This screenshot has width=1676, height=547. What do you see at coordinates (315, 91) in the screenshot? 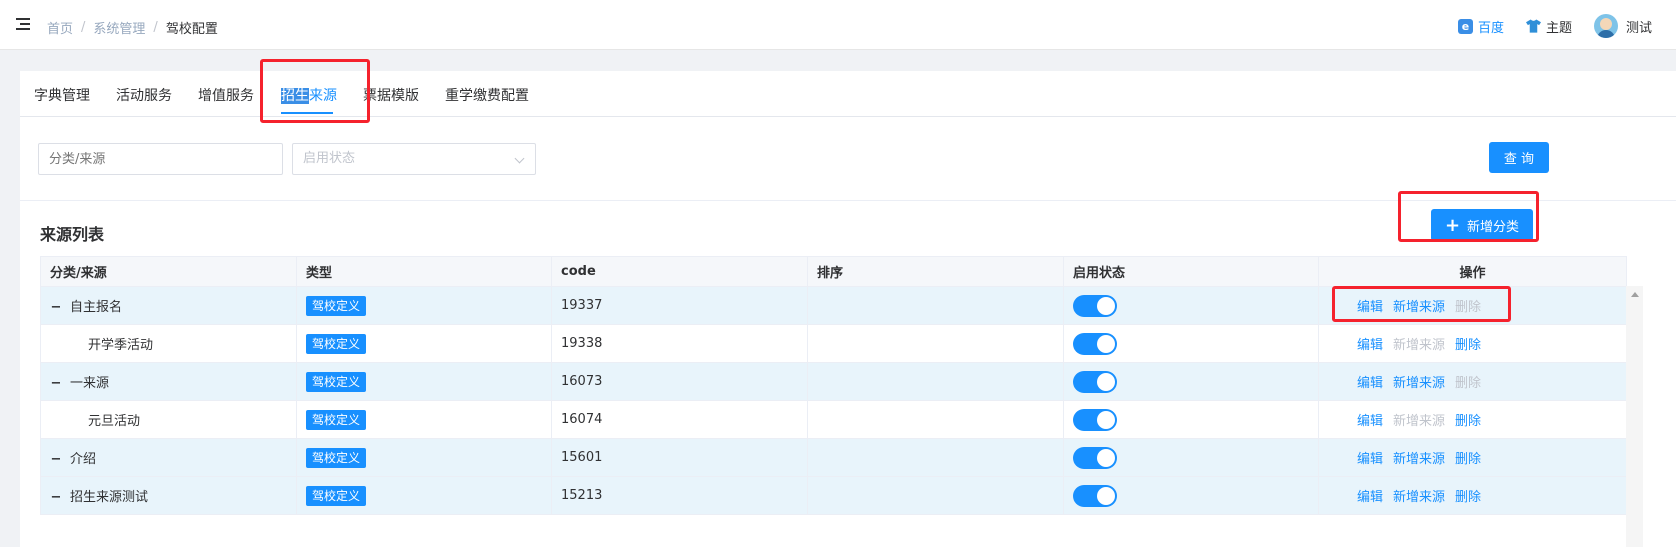
I see `highlight-box-tab` at bounding box center [315, 91].